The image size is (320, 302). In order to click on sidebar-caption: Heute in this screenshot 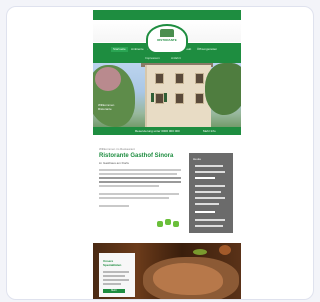, I will do `click(197, 159)`.